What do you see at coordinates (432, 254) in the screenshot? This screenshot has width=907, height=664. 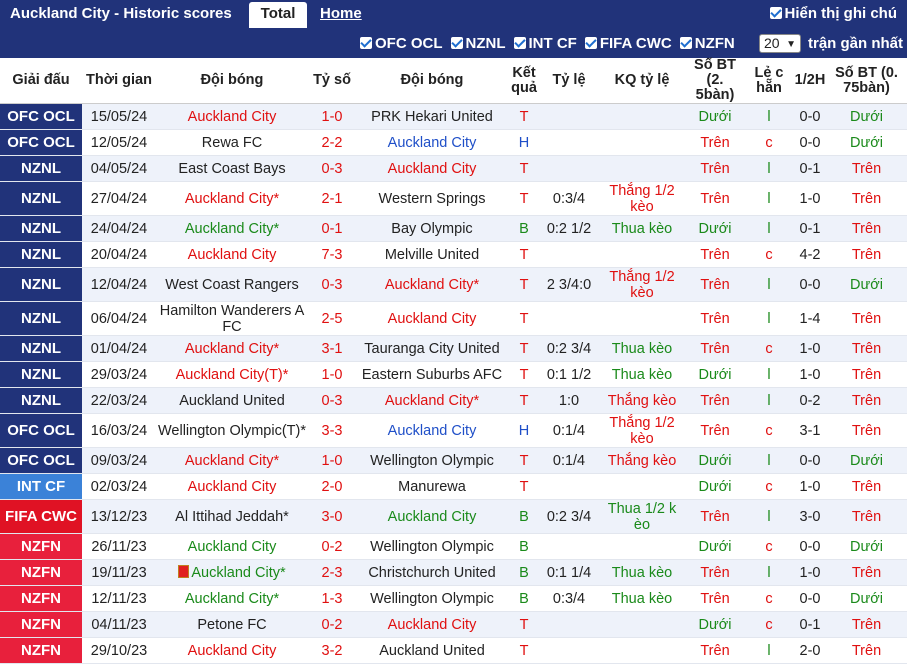 I see `away-team-cell: Melville United` at bounding box center [432, 254].